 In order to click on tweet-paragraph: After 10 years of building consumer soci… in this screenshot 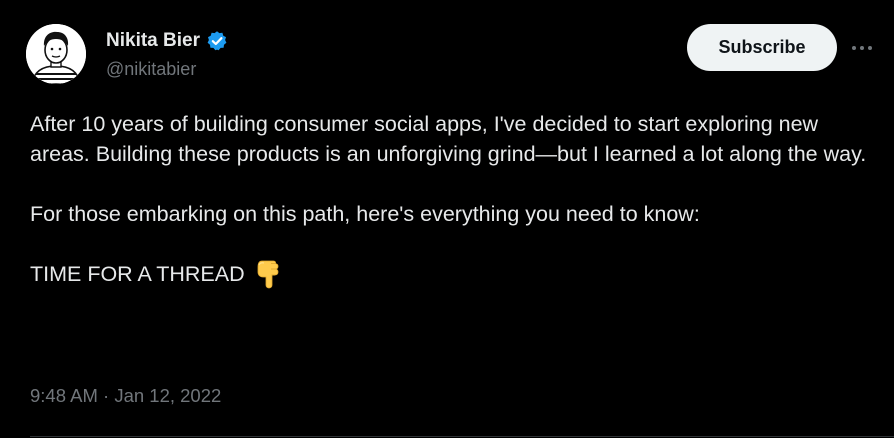, I will do `click(448, 139)`.